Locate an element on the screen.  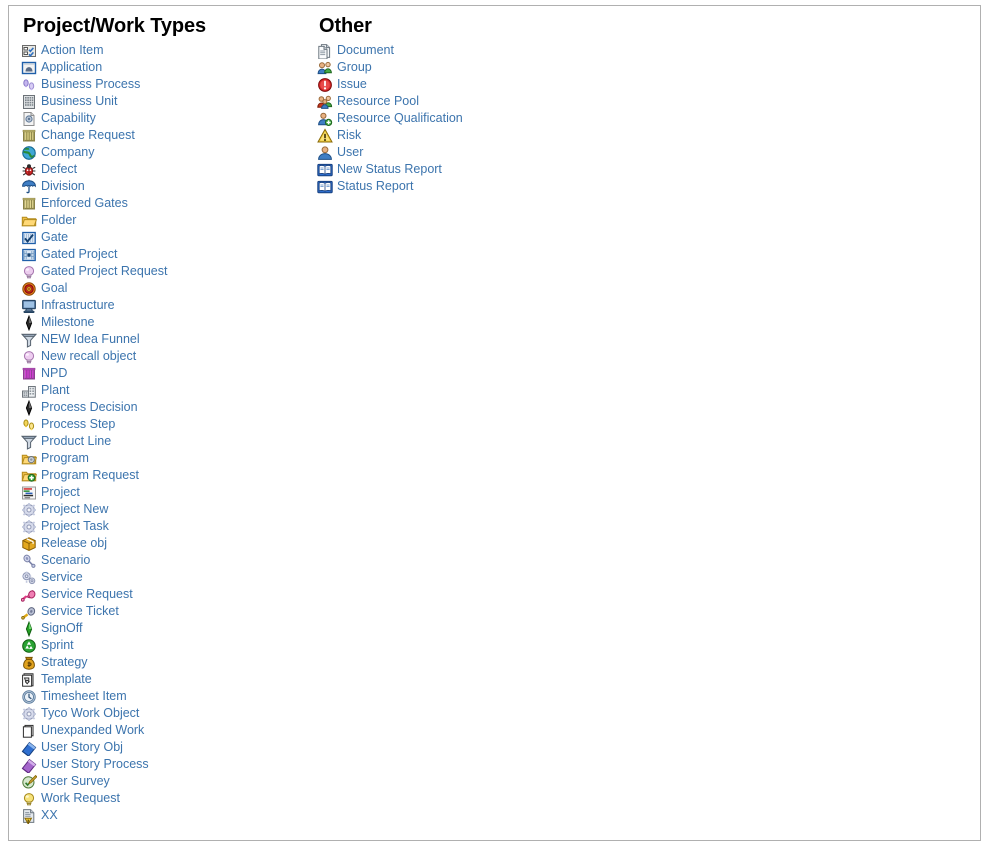
list-item: Project New is located at coordinates (171, 509).